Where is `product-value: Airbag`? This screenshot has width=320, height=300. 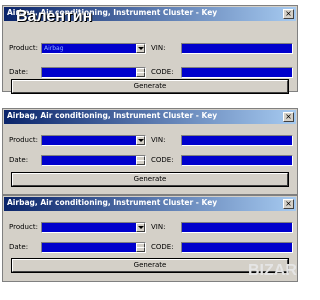
product-value: Airbag is located at coordinates (54, 48).